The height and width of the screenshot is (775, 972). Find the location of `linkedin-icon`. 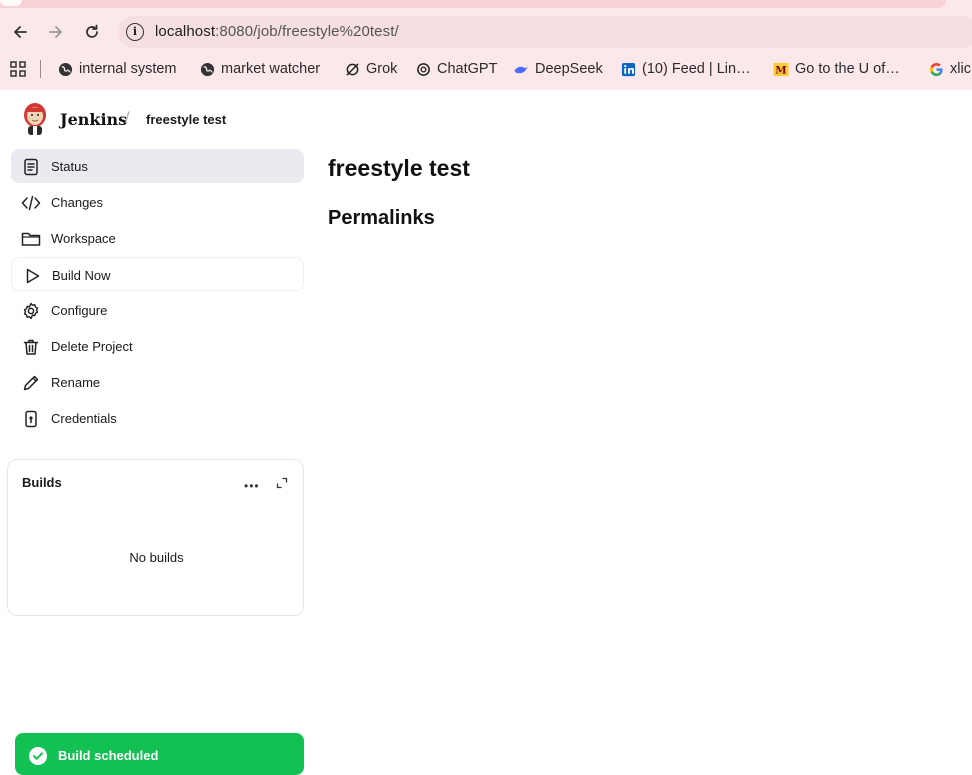

linkedin-icon is located at coordinates (628, 69).